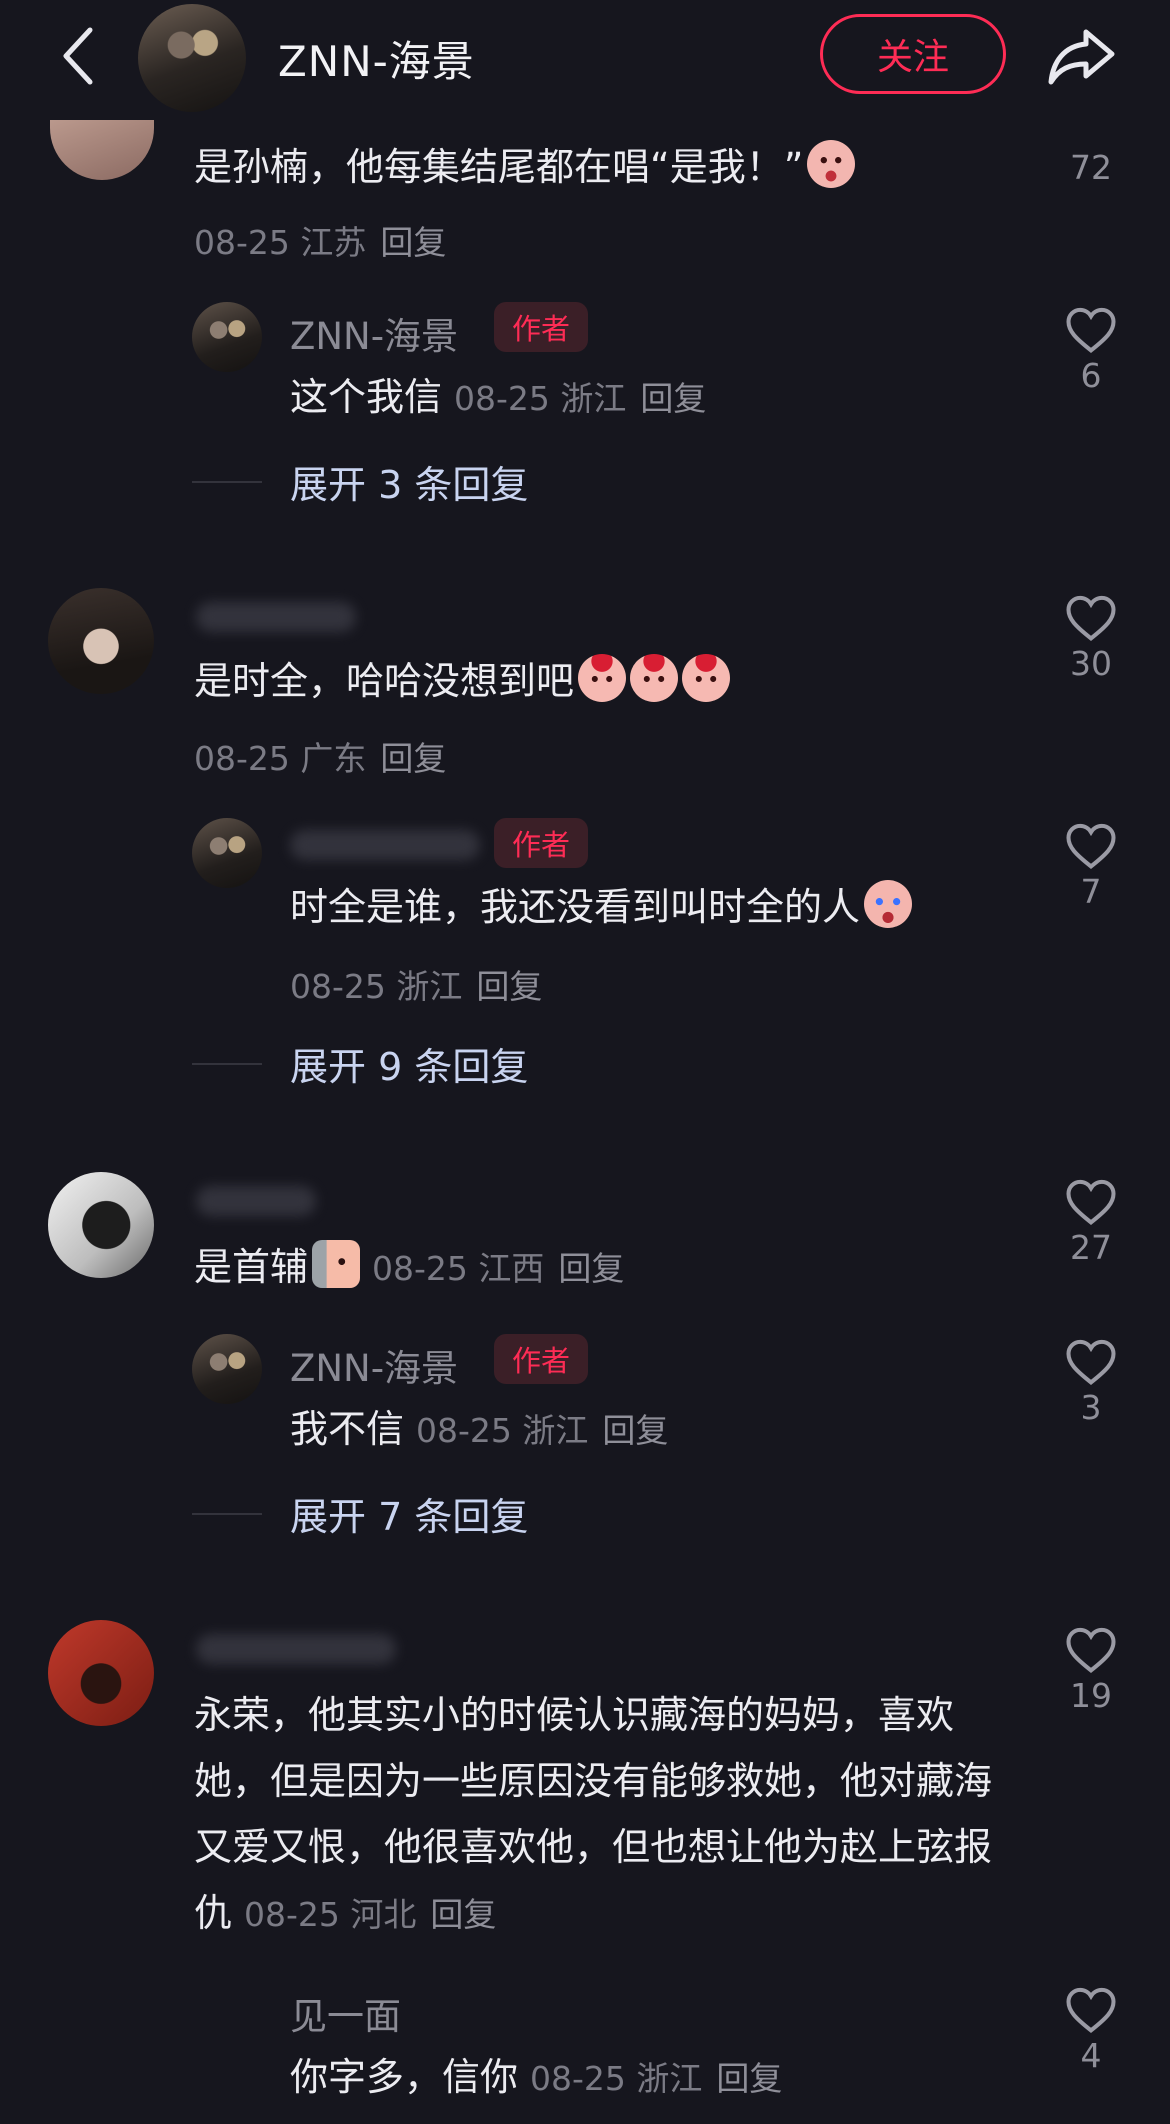  Describe the element at coordinates (376, 58) in the screenshot. I see `page-title: ZNN-海景` at that location.